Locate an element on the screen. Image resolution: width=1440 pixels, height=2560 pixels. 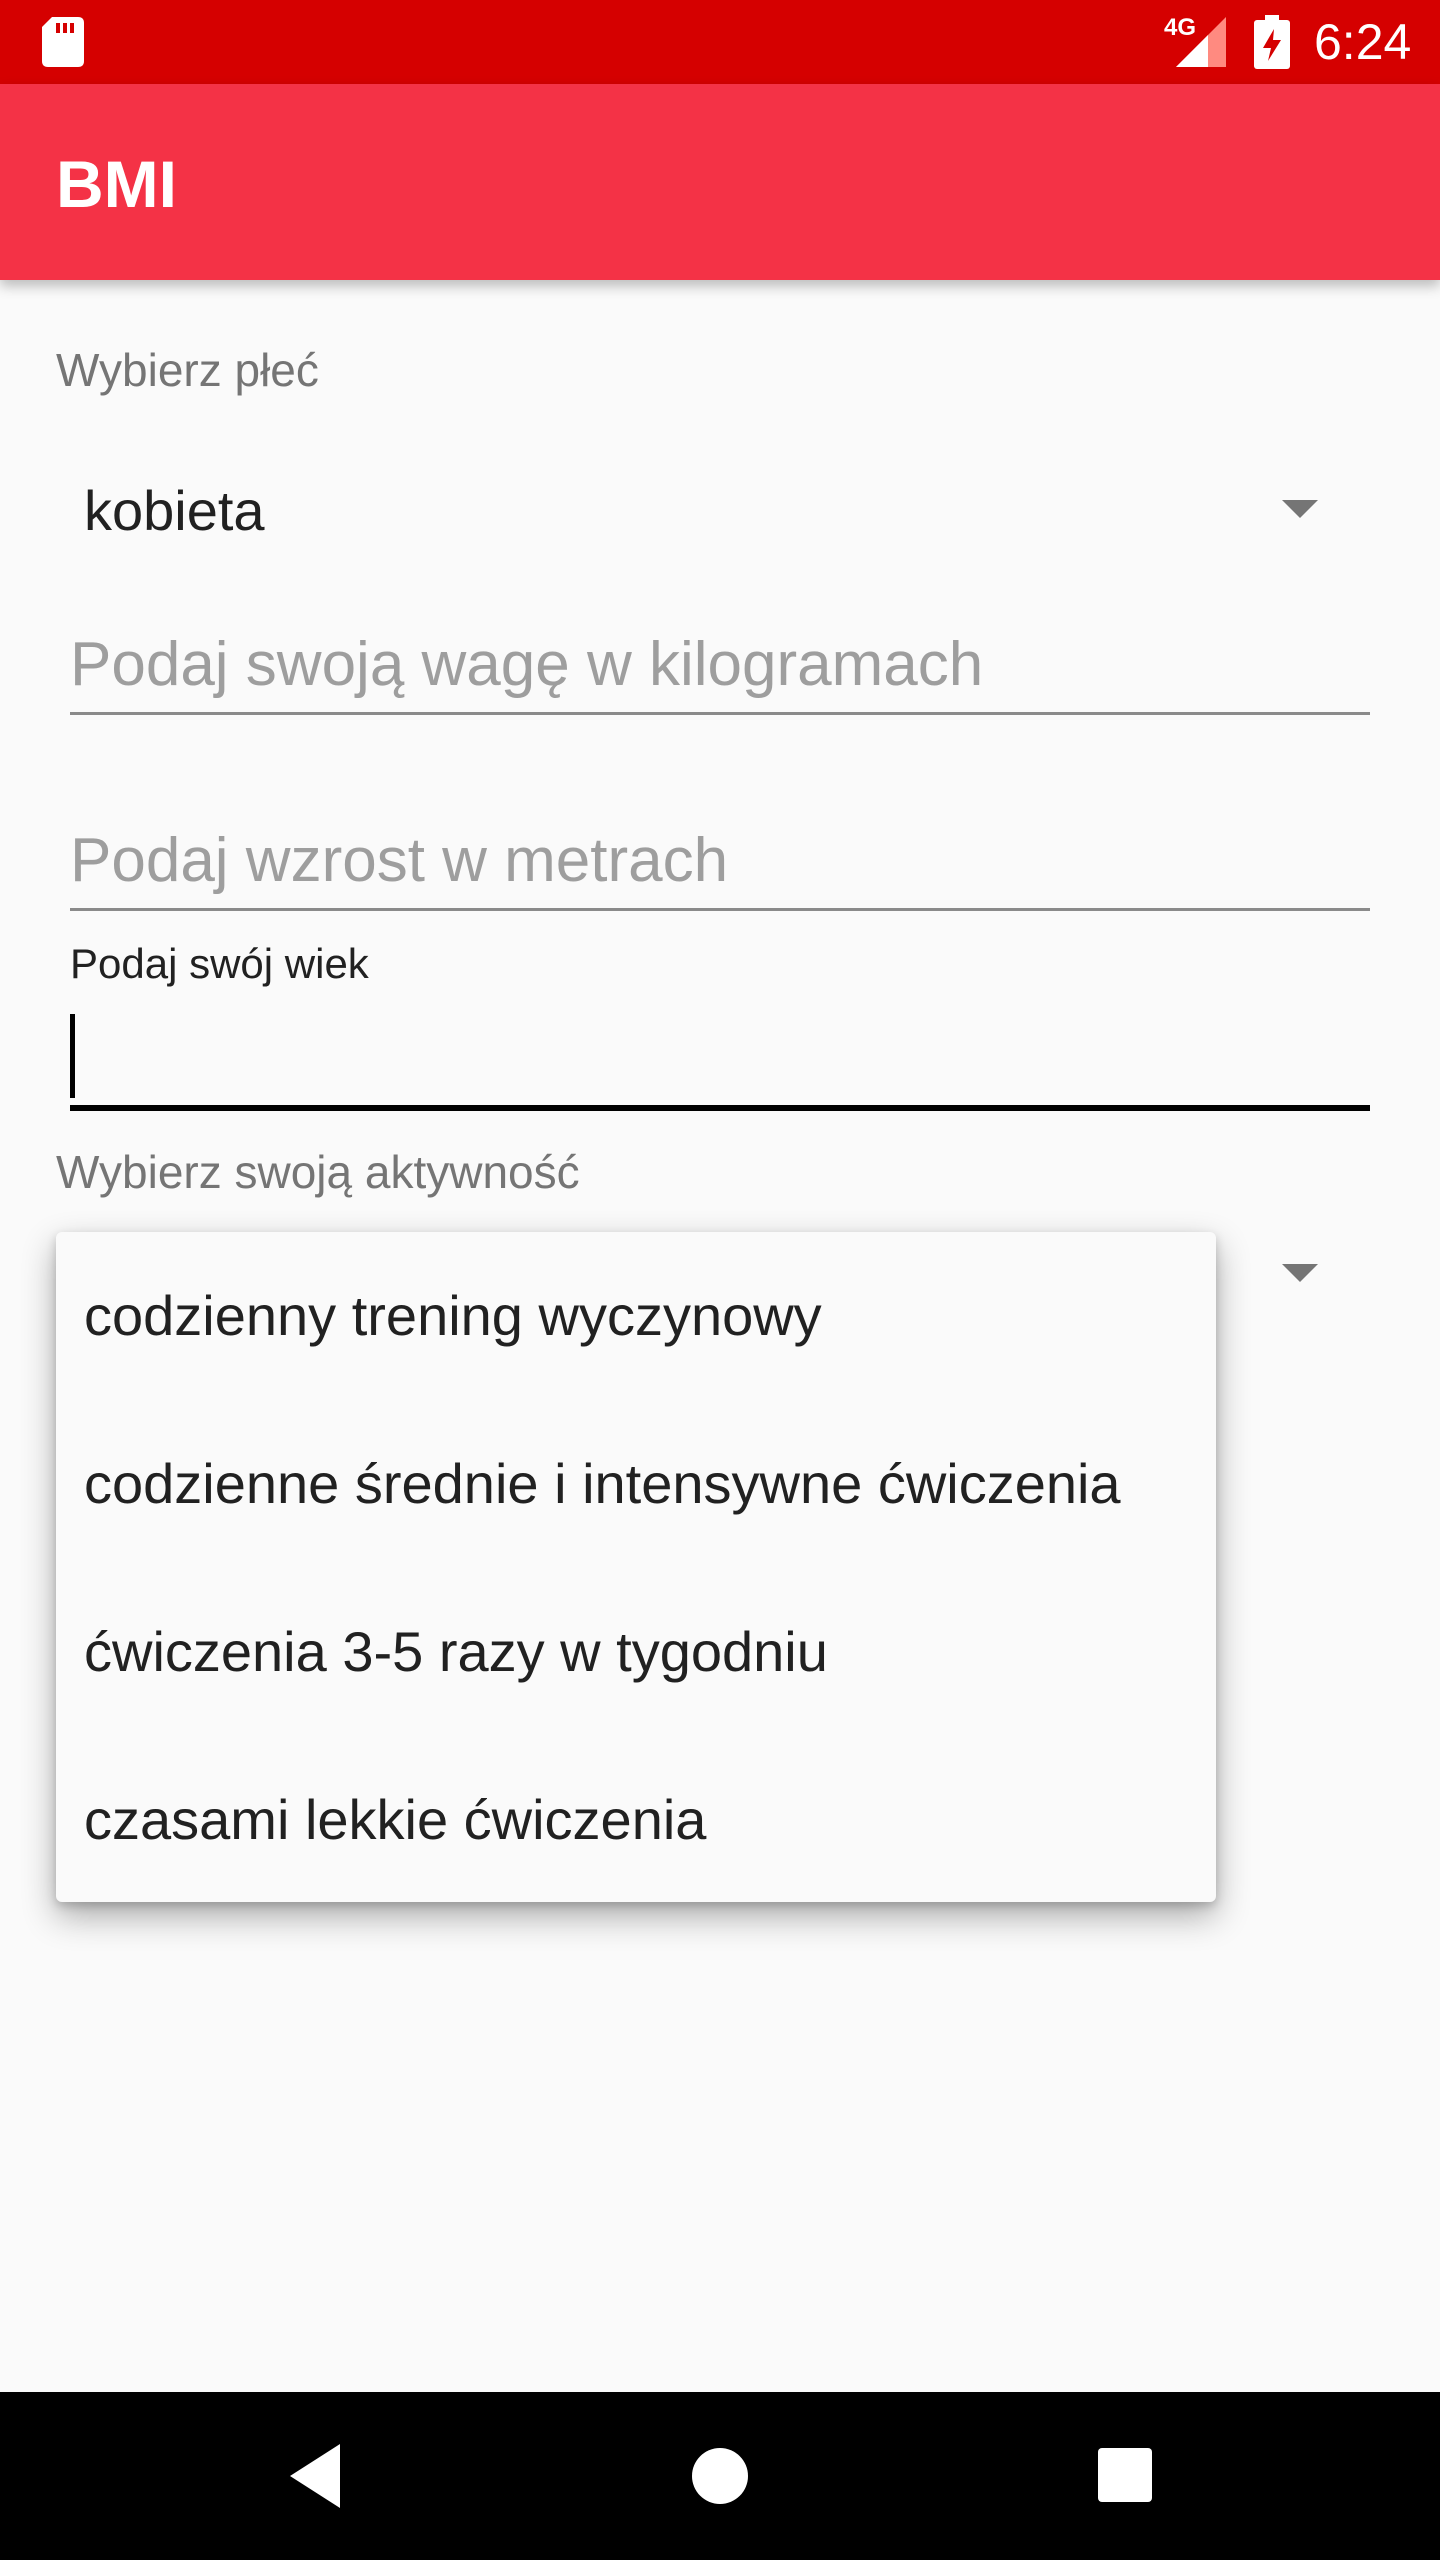
weight-input is located at coordinates (720, 664).